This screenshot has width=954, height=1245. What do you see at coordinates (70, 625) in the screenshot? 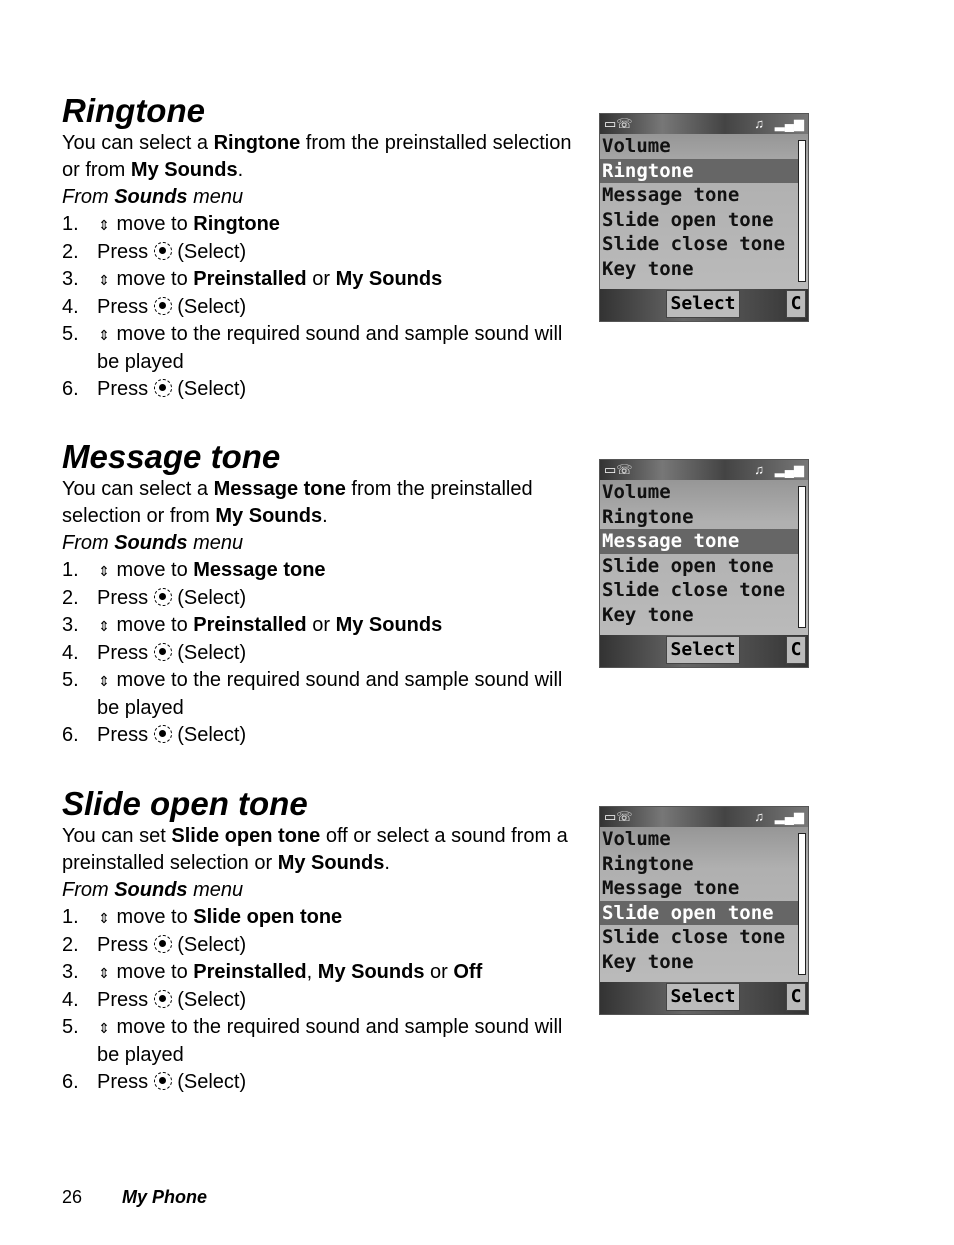
I see `step-number: 3.` at bounding box center [70, 625].